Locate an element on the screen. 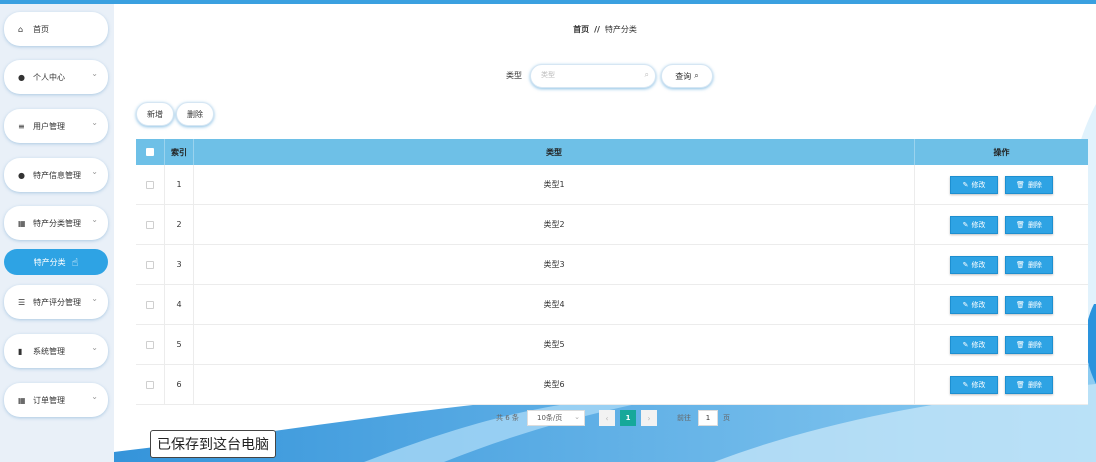 The height and width of the screenshot is (462, 1096). row-index: 2 is located at coordinates (179, 224).